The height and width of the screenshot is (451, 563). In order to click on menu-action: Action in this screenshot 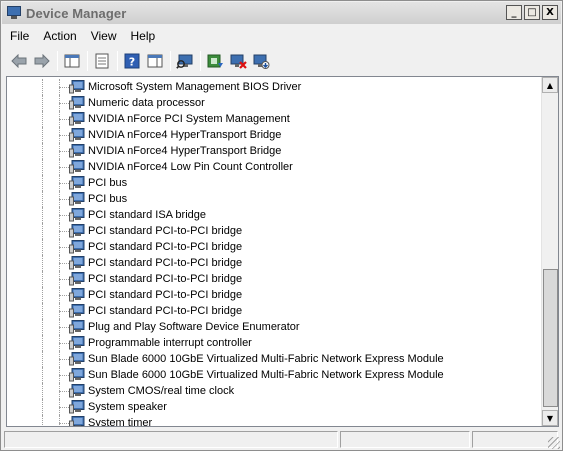, I will do `click(59, 36)`.